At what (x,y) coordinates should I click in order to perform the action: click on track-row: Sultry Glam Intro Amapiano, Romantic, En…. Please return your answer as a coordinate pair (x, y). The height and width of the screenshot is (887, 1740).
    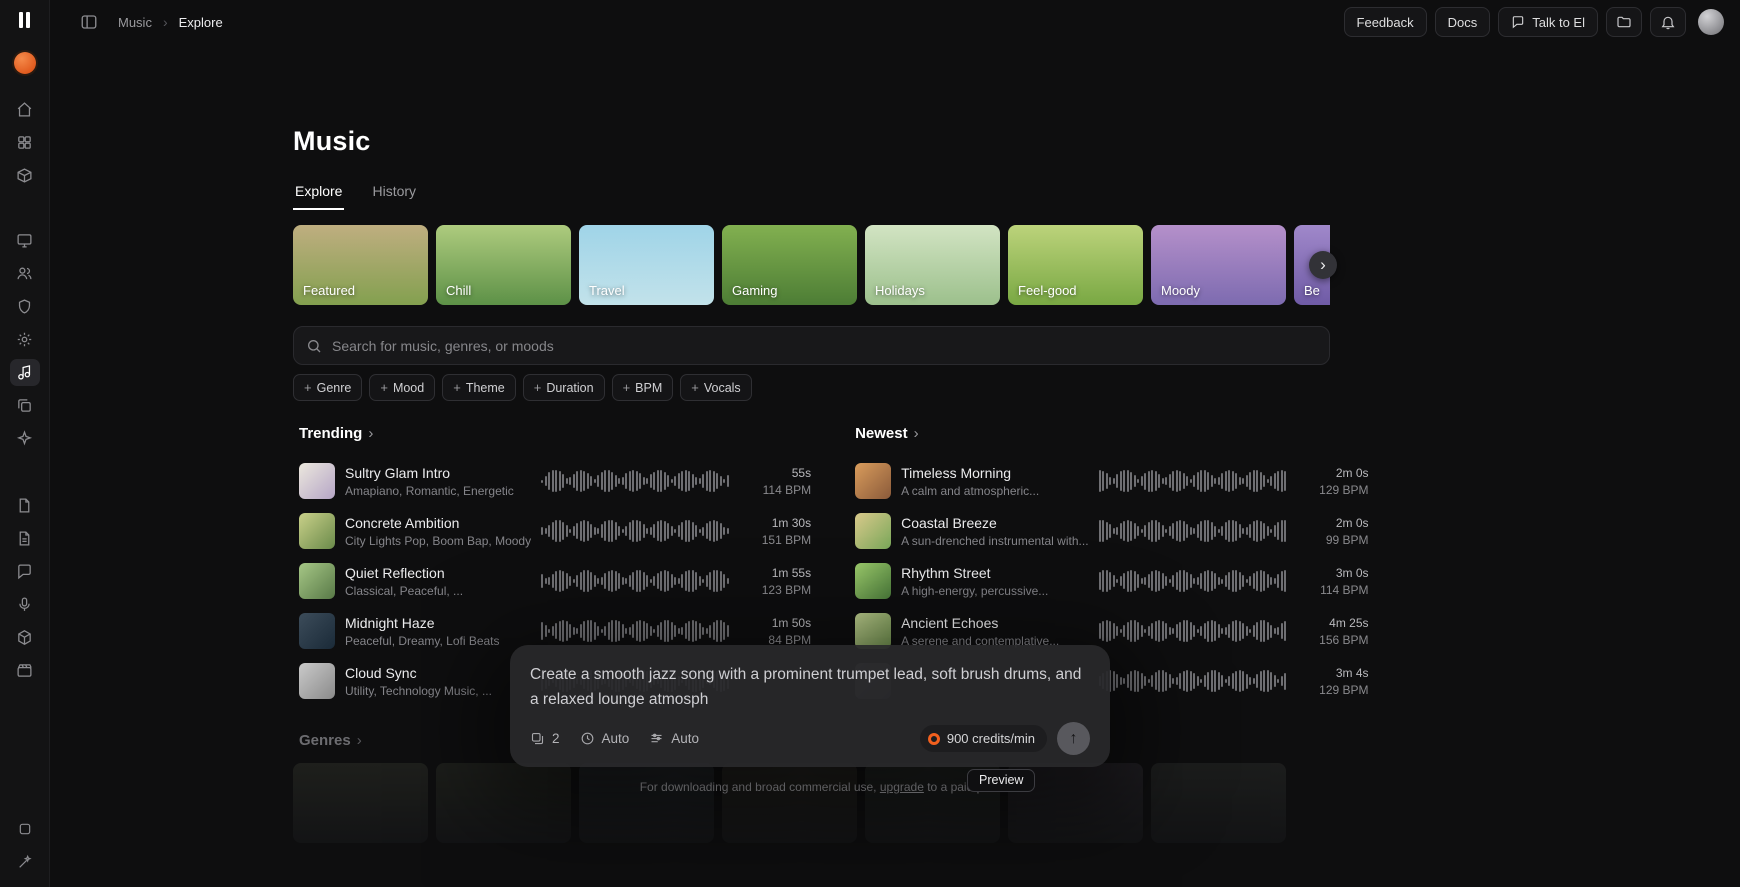
    Looking at the image, I should click on (553, 481).